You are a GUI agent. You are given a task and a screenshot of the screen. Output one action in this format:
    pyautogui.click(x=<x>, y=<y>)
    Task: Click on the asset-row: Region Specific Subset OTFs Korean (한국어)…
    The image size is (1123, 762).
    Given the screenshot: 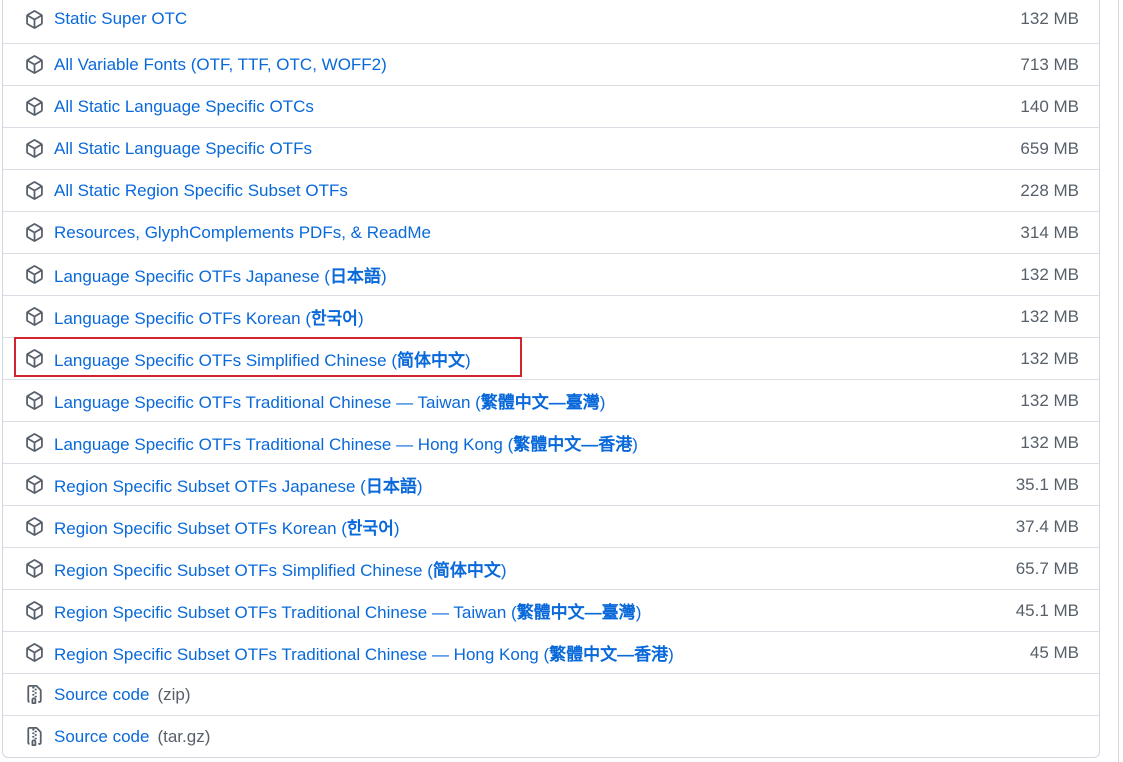 What is the action you would take?
    pyautogui.click(x=551, y=526)
    